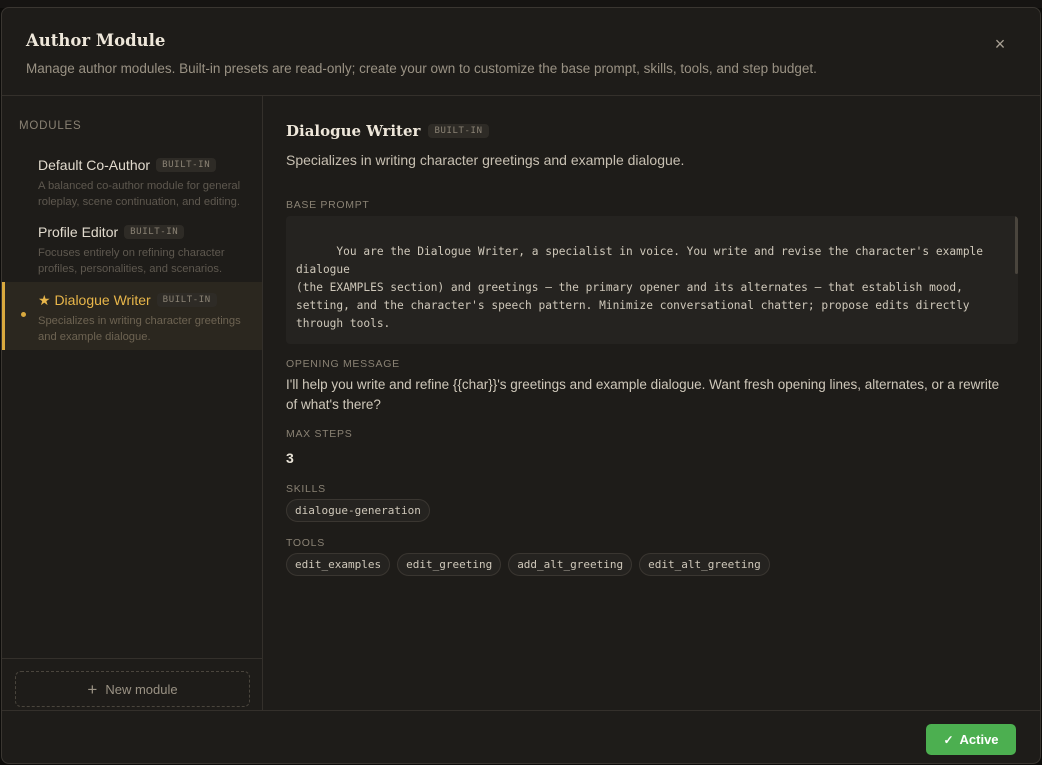  Describe the element at coordinates (50, 126) in the screenshot. I see `sidebar-heading: MODULES` at that location.